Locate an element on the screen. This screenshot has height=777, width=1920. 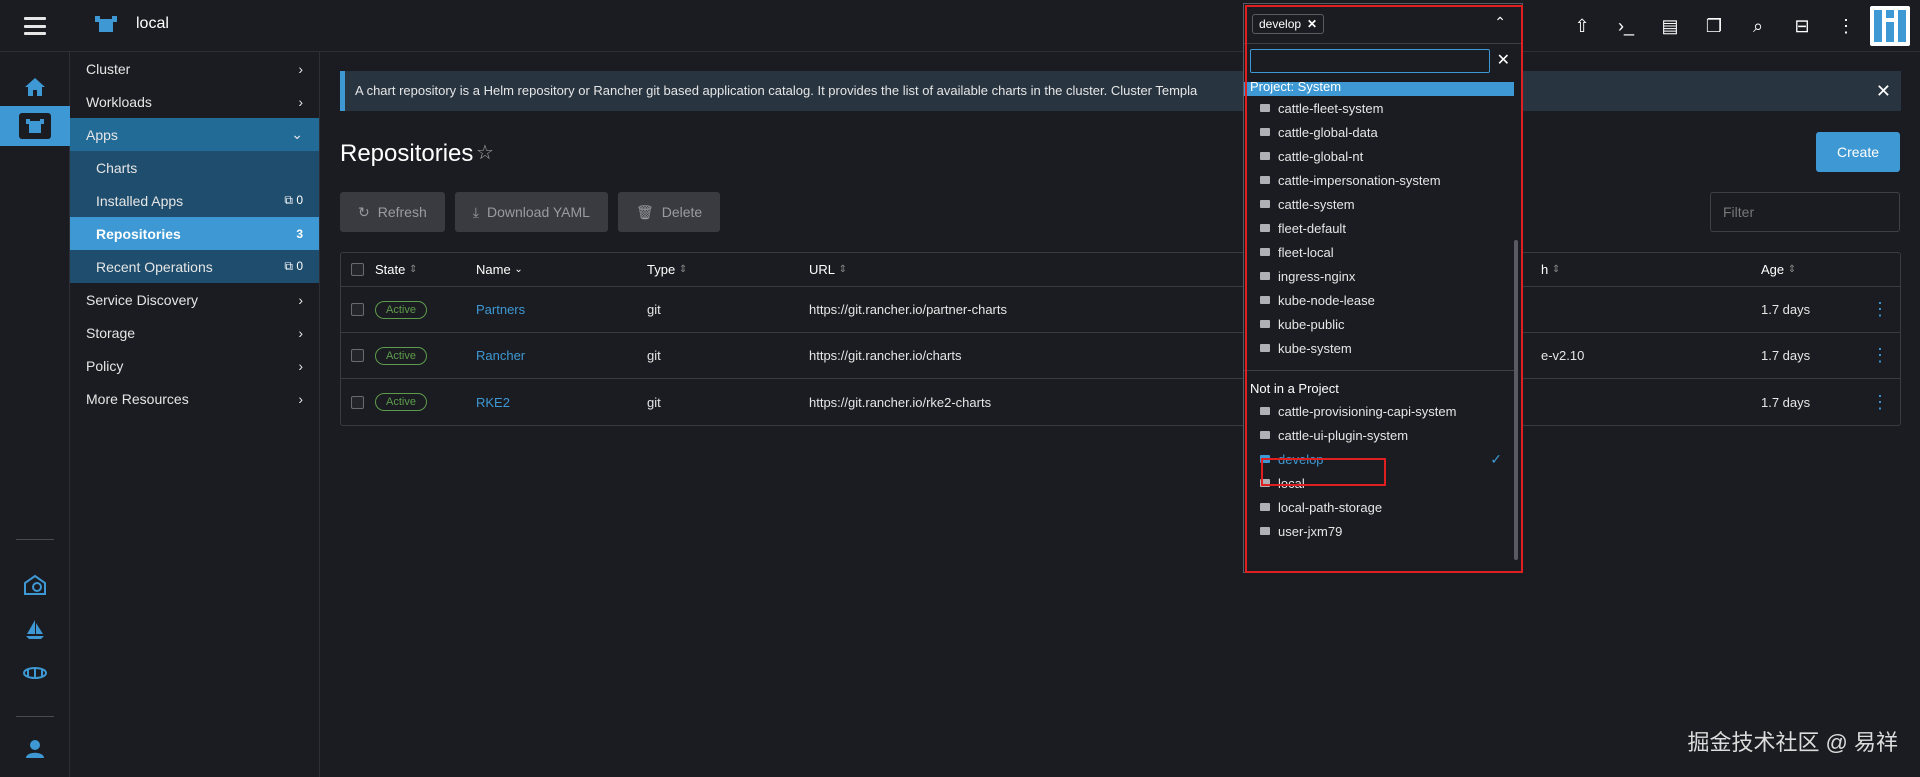
repo-url: https://git.rancher.io/partner-charts is located at coordinates (908, 309).